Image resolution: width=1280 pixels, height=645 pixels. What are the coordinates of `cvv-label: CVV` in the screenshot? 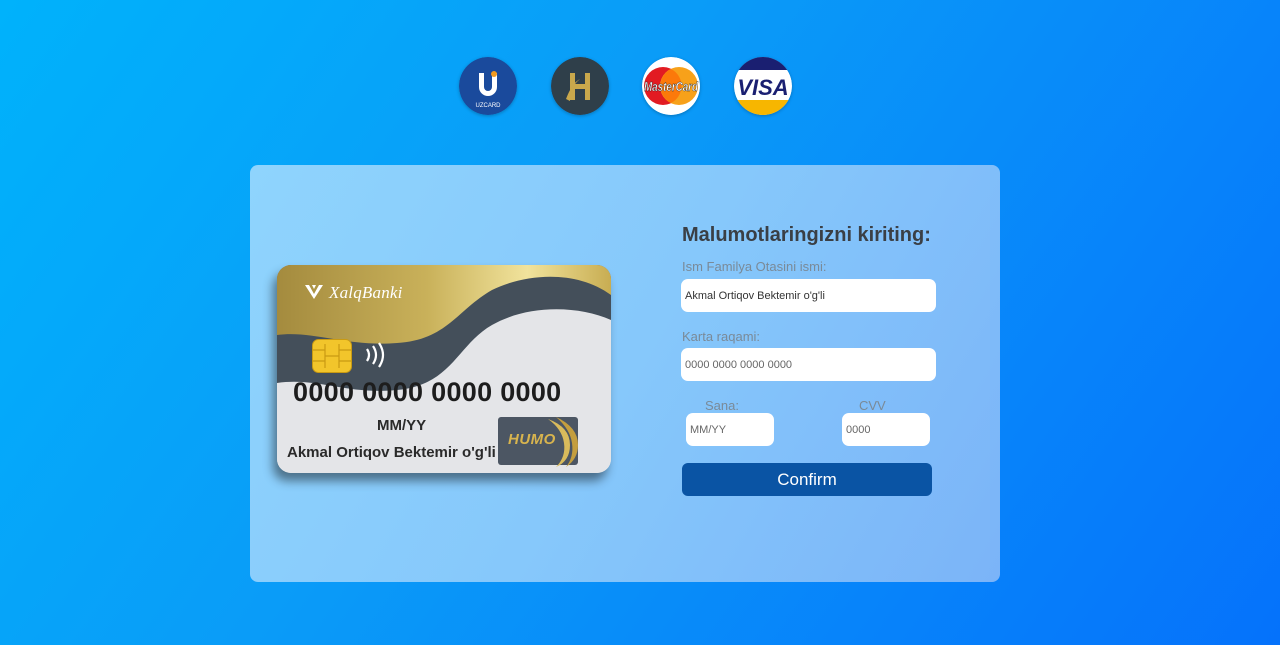 It's located at (872, 405).